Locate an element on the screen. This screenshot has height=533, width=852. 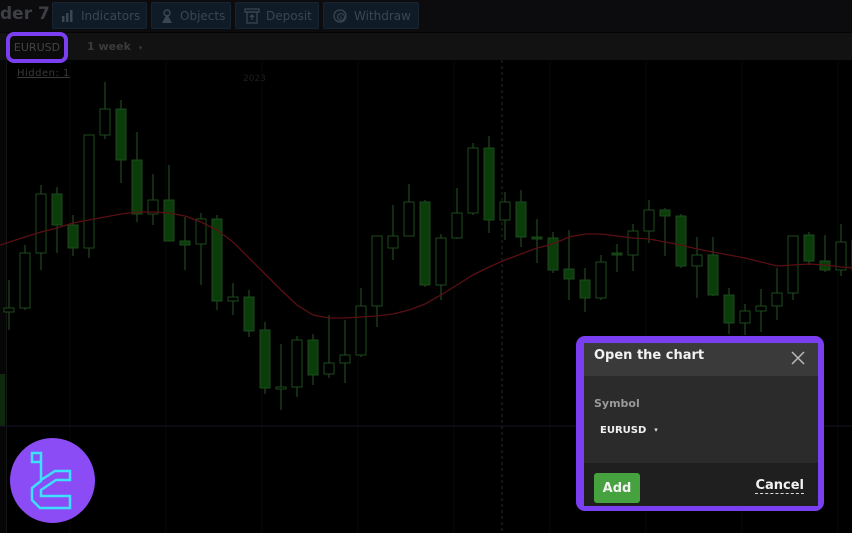
indicators-button: Indicators is located at coordinates (99, 15).